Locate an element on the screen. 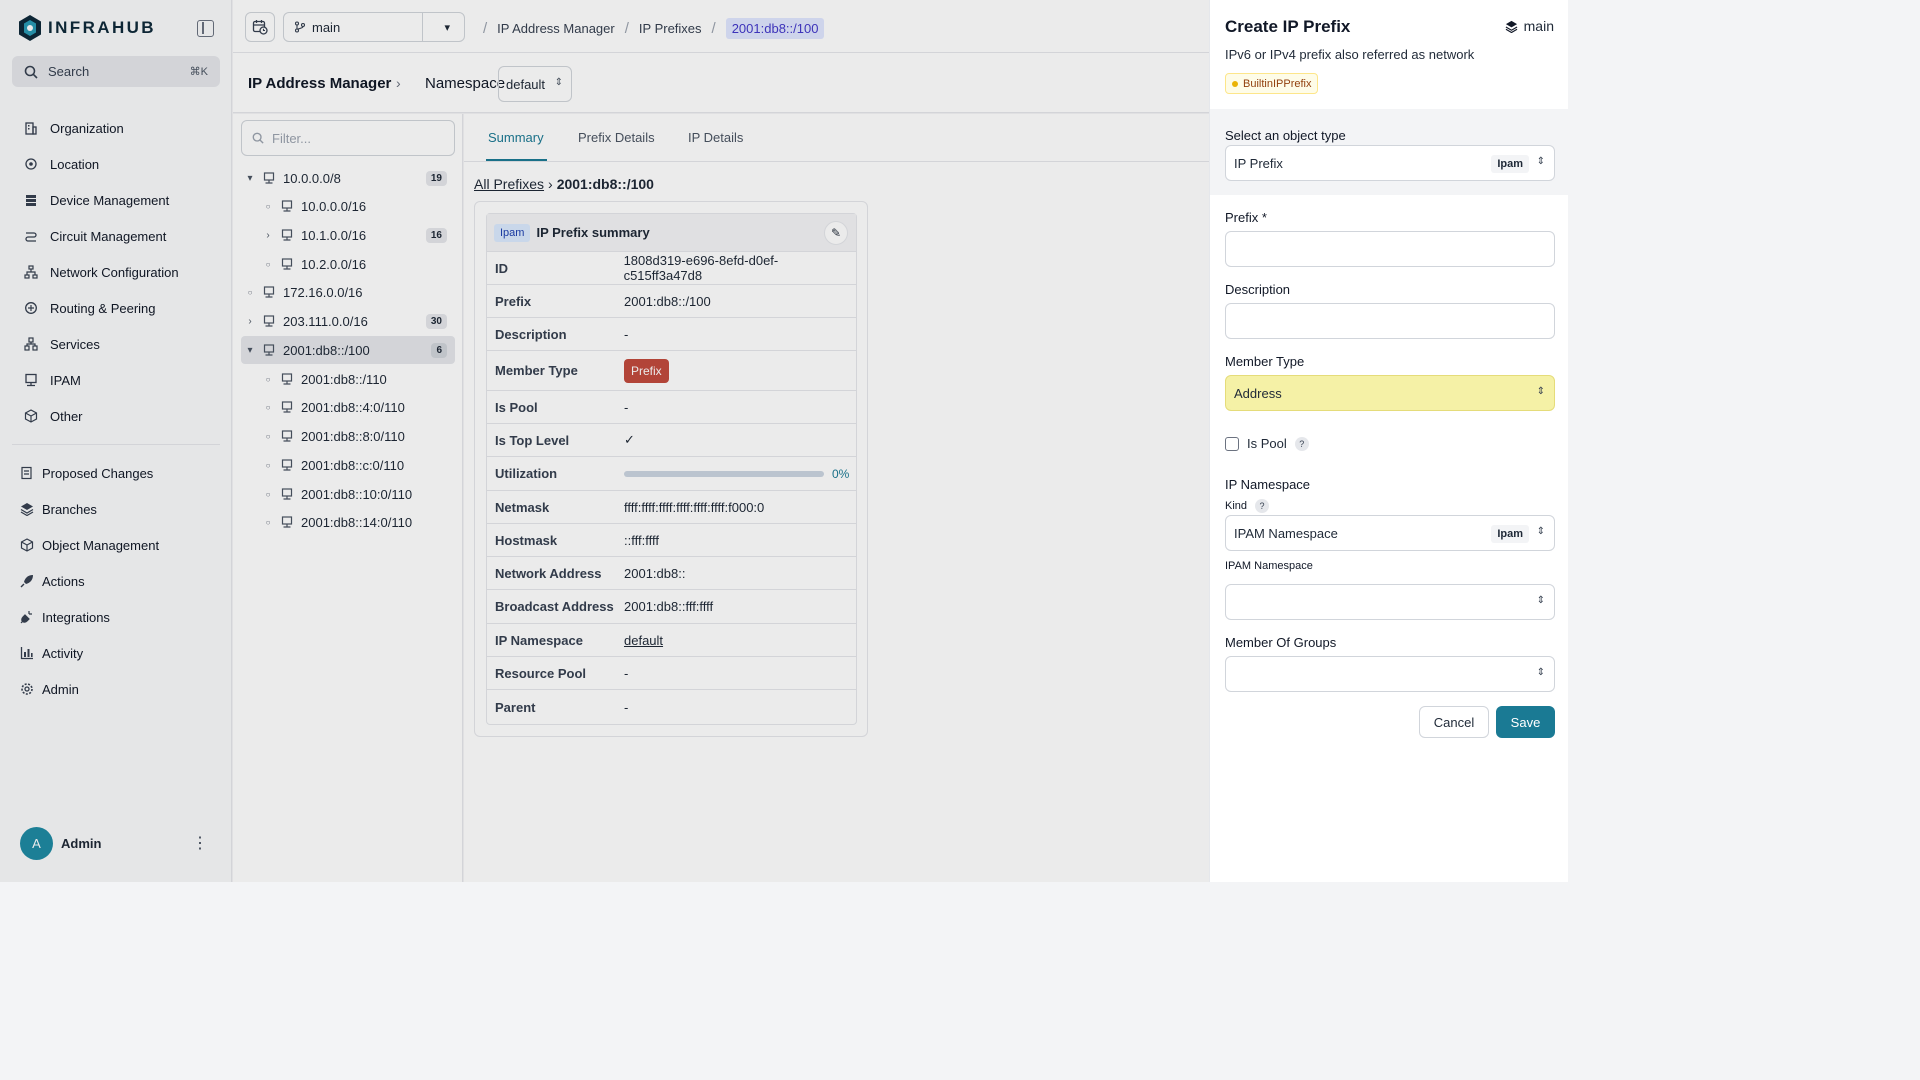 This screenshot has width=1920, height=1080. member-type-value: Address is located at coordinates (1258, 393).